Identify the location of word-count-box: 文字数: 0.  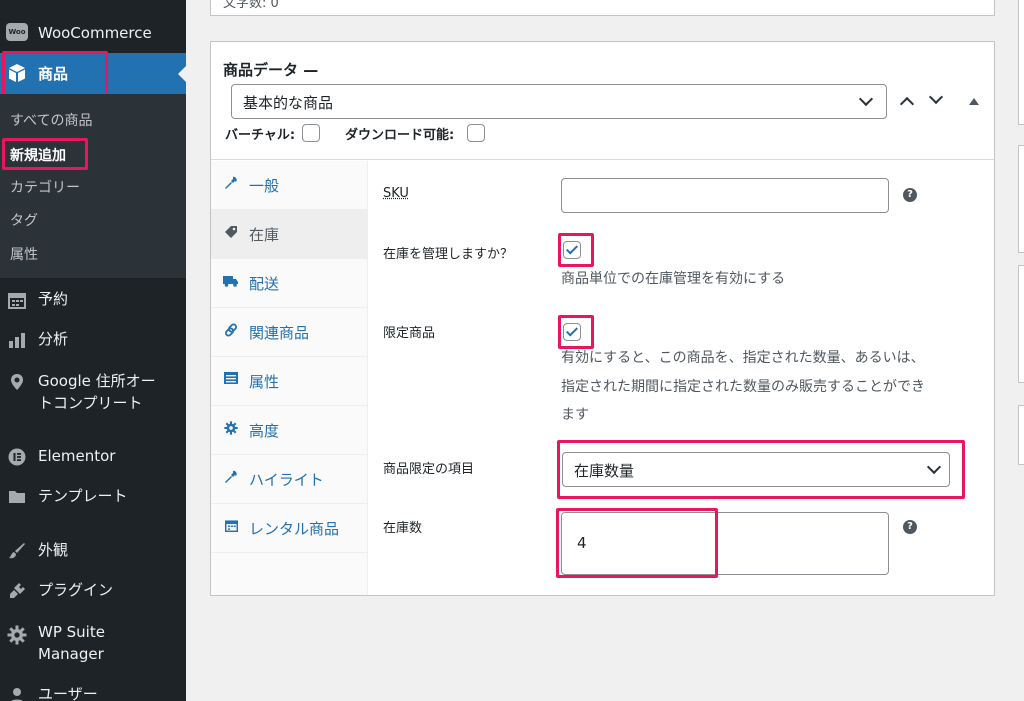
(602, 8).